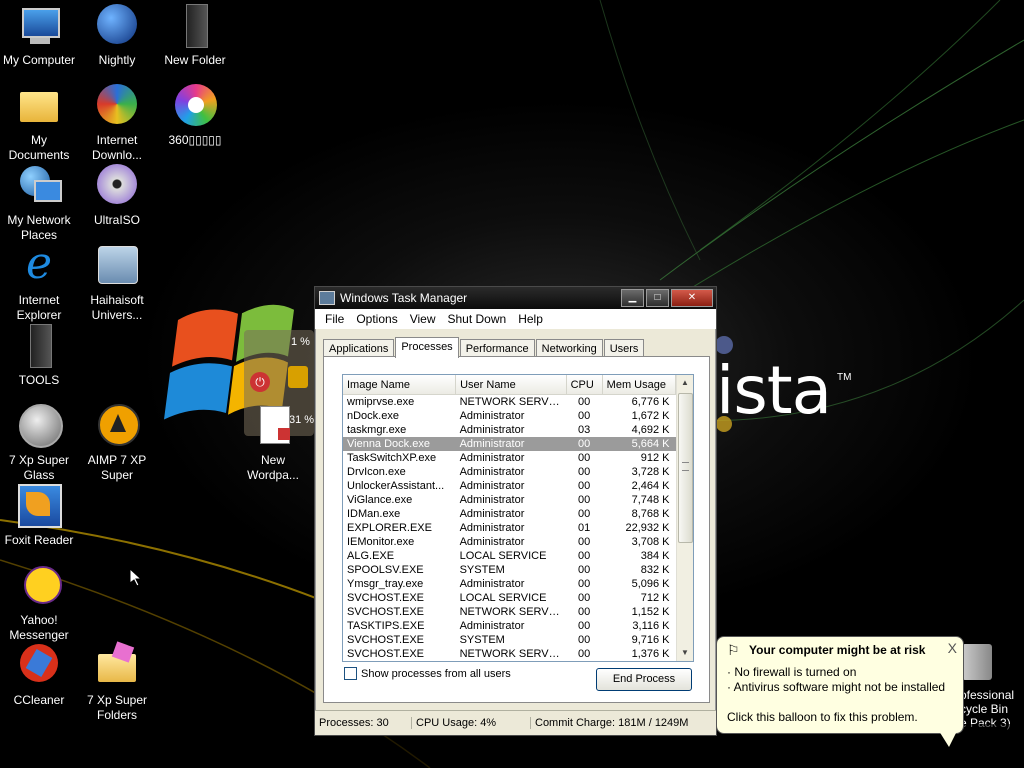  Describe the element at coordinates (195, 116) in the screenshot. I see `desktop-icon-360: 360▯▯▯▯▯` at that location.